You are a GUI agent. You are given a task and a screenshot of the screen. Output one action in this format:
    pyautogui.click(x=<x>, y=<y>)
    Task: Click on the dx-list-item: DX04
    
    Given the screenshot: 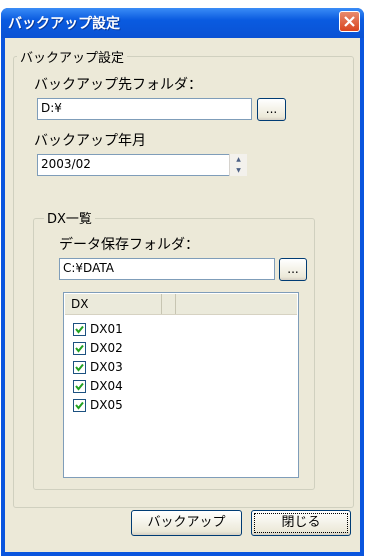 What is the action you would take?
    pyautogui.click(x=98, y=386)
    